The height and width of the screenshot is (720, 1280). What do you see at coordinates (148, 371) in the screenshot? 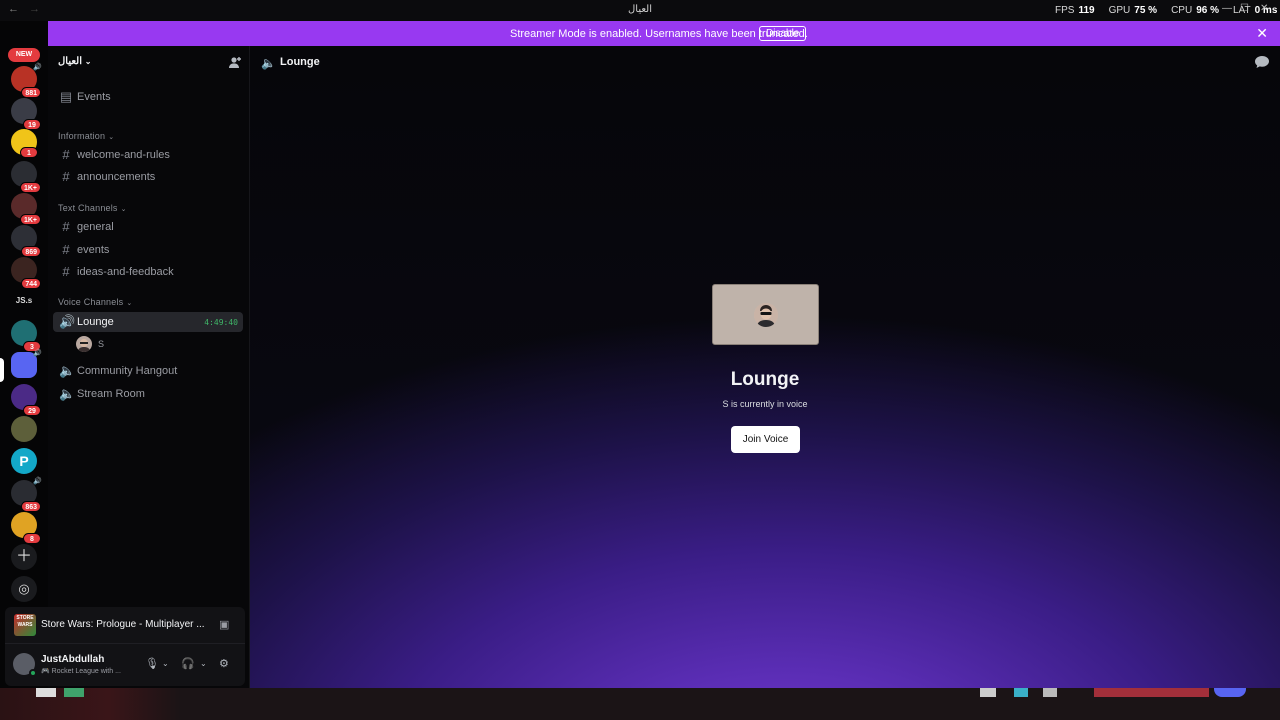
I see `voice-channel-community-hangout: 🔈 Community Hangout` at bounding box center [148, 371].